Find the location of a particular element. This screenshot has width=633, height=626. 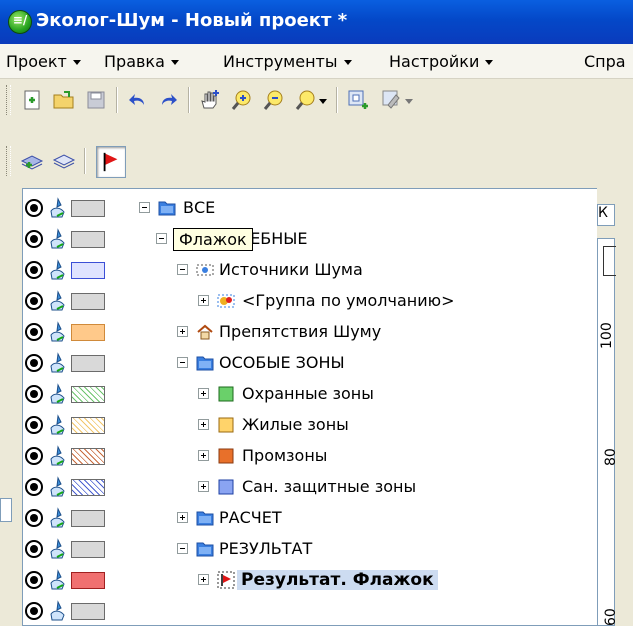

splitter-handle is located at coordinates (6, 510).